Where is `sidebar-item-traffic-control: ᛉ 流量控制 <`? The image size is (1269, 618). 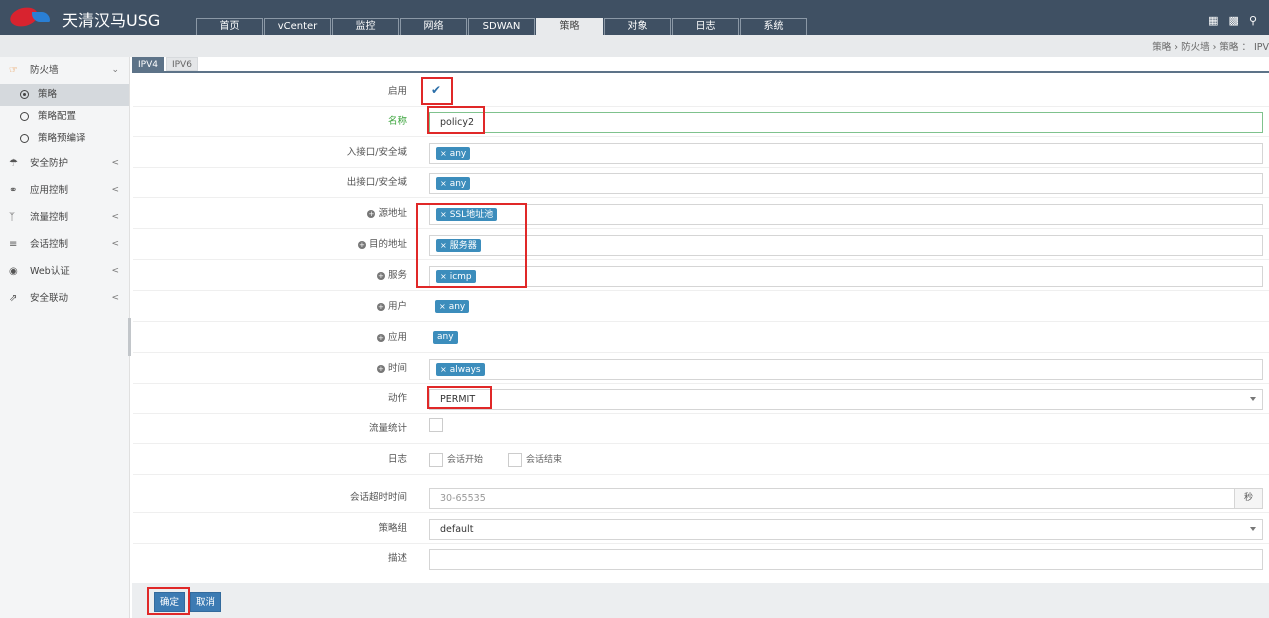 sidebar-item-traffic-control: ᛉ 流量控制 < is located at coordinates (64, 217).